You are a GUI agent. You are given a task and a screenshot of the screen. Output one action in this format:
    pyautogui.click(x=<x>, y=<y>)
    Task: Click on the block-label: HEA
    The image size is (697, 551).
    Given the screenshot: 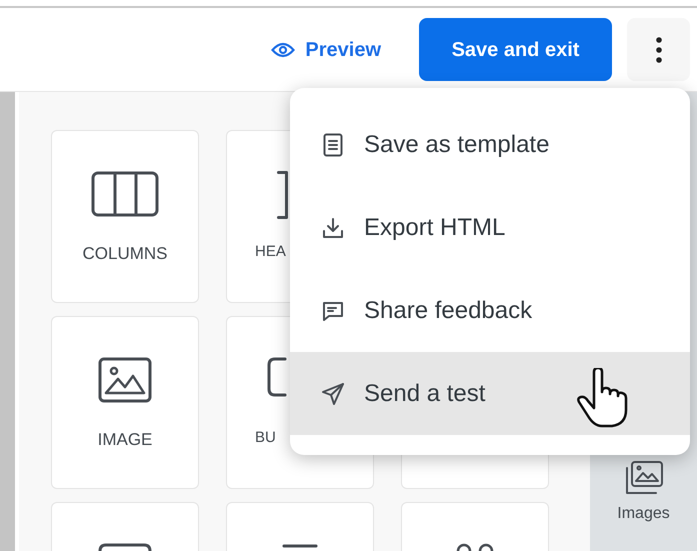 What is the action you would take?
    pyautogui.click(x=270, y=252)
    